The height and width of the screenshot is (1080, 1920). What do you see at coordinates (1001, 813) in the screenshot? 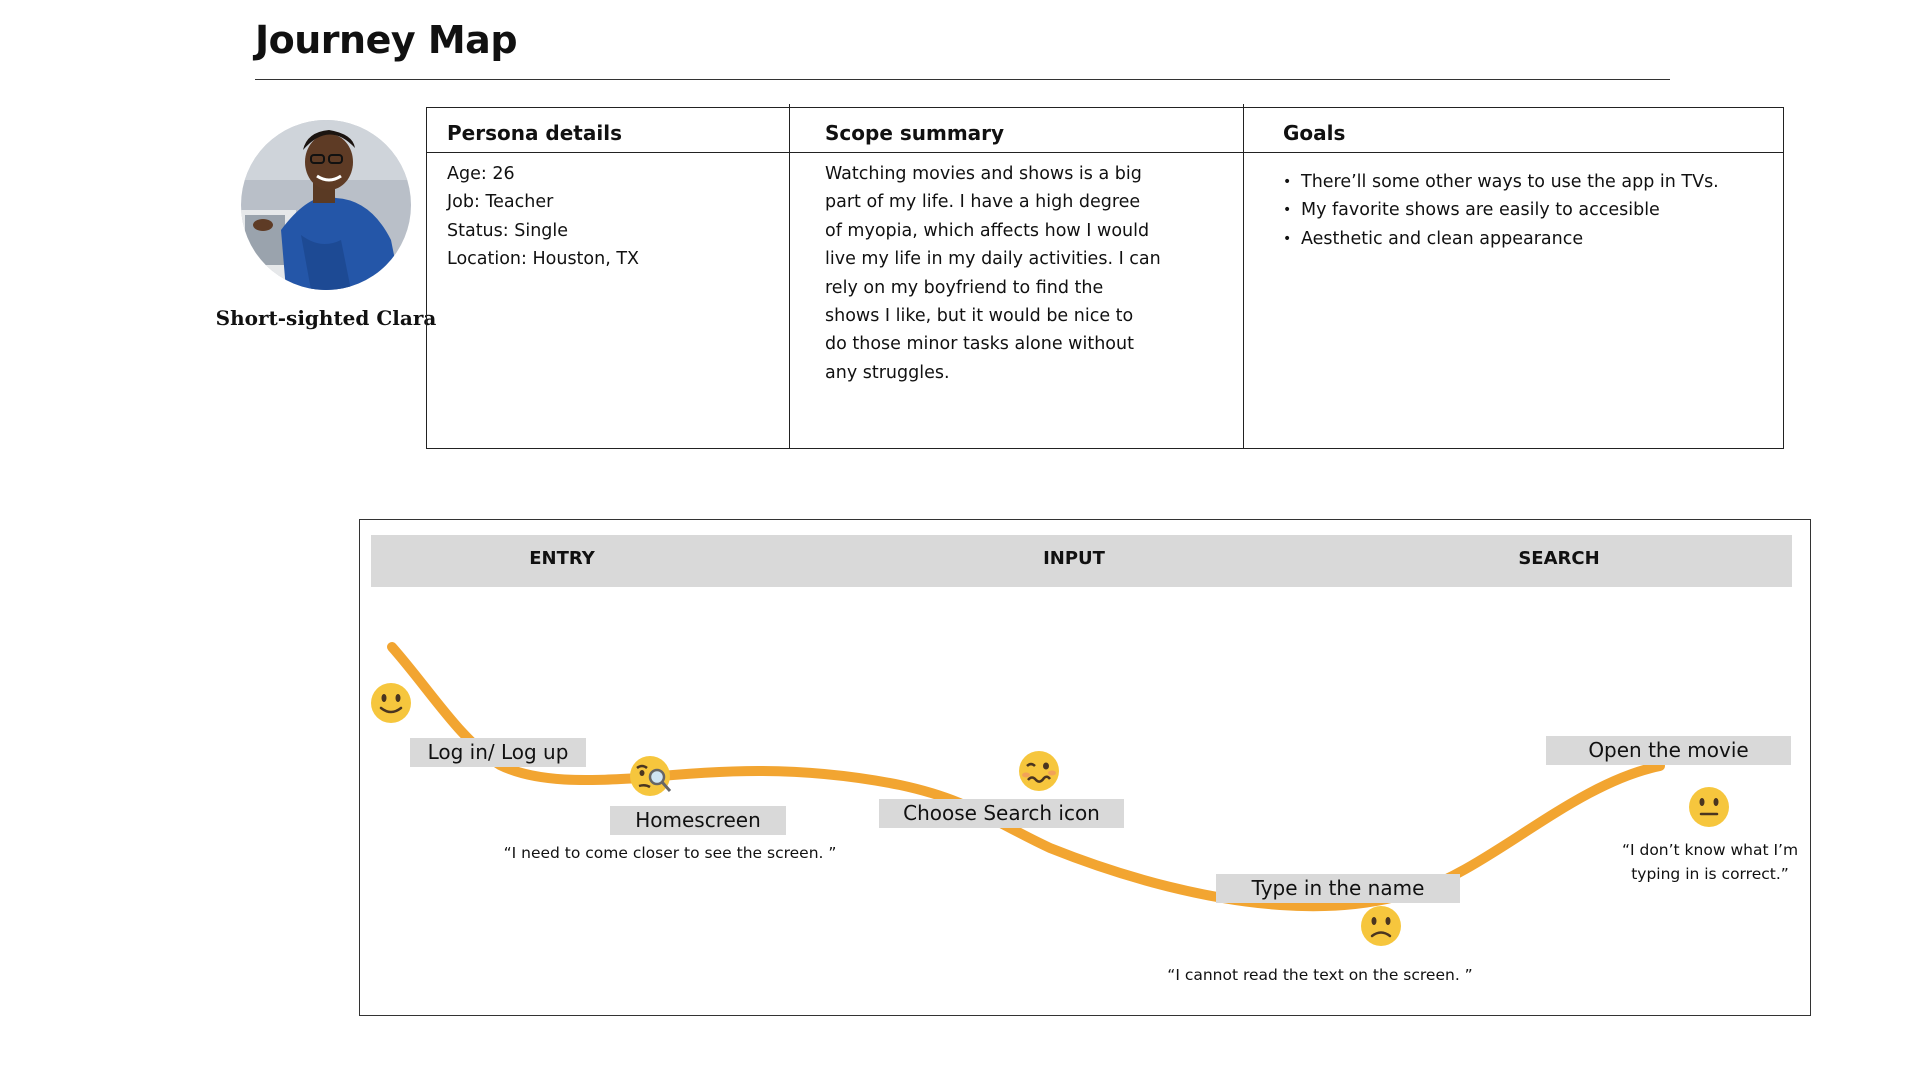
I see `step-choose-search: Choose Search icon` at bounding box center [1001, 813].